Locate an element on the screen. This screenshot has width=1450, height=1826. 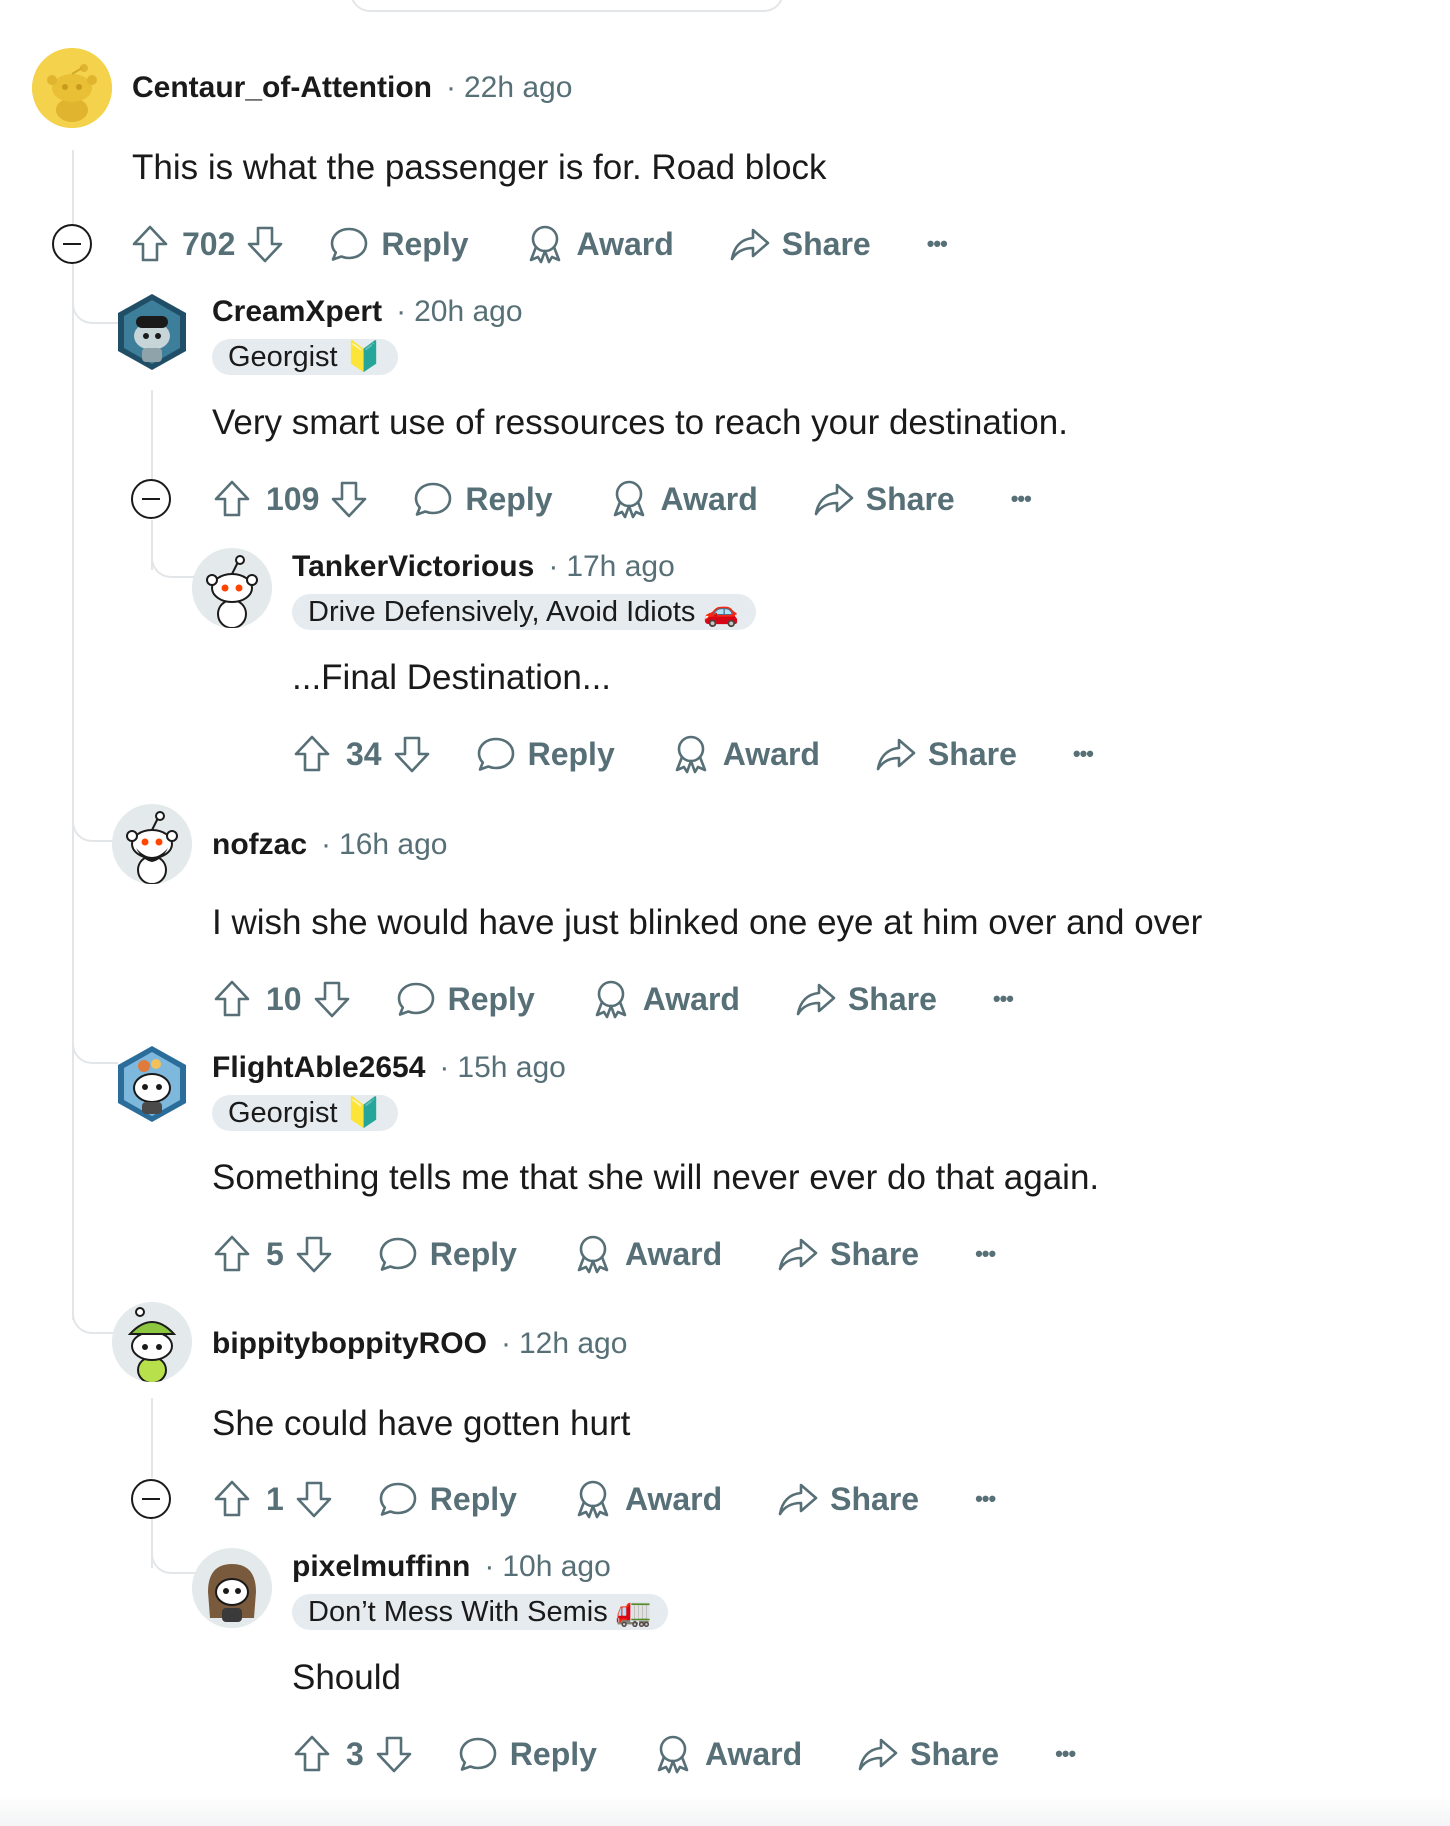
user-flair: Drive Defensively, Avoid Idiots 🚗 is located at coordinates (524, 612).